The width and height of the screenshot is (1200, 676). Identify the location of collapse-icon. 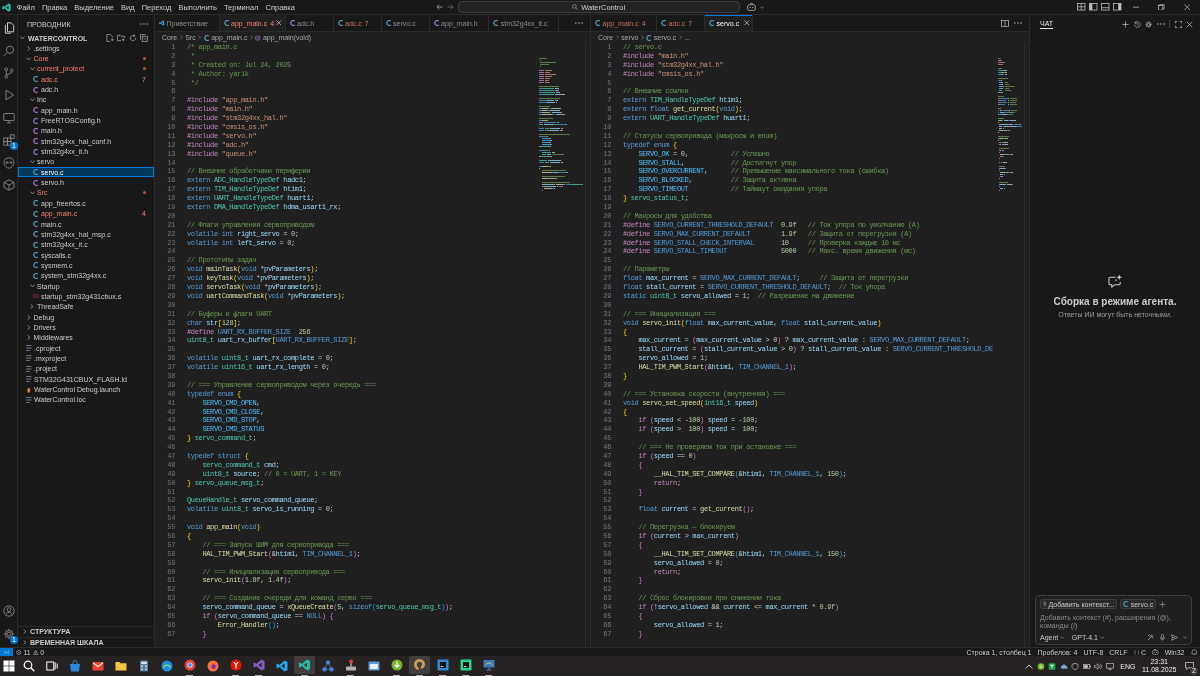
(144, 38).